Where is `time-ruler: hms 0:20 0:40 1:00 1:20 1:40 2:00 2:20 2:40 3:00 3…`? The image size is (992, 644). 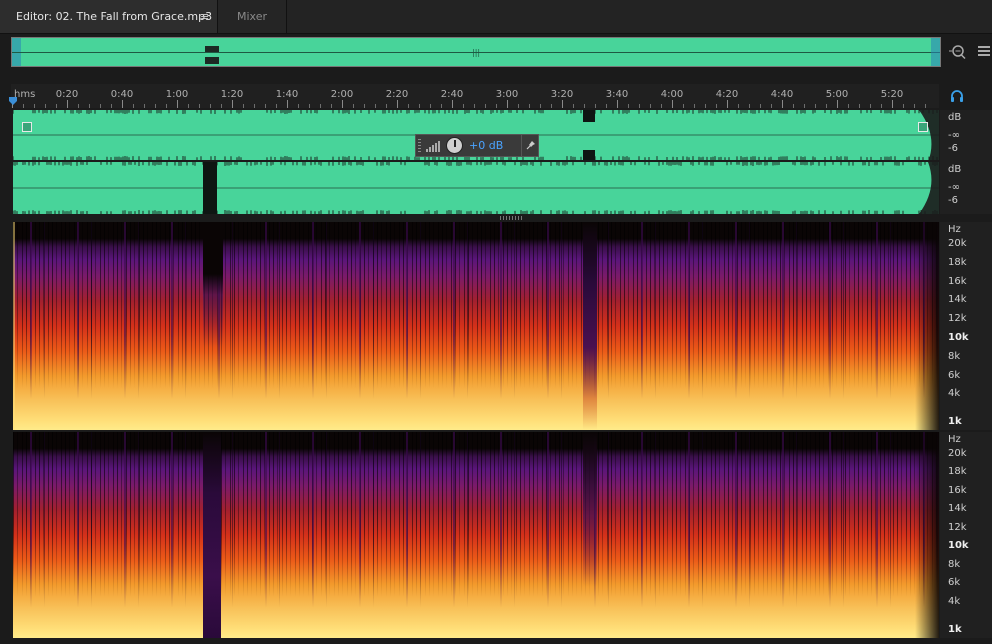
time-ruler: hms 0:20 0:40 1:00 1:20 1:40 2:00 2:20 2:40 3:00 3… is located at coordinates (475, 96).